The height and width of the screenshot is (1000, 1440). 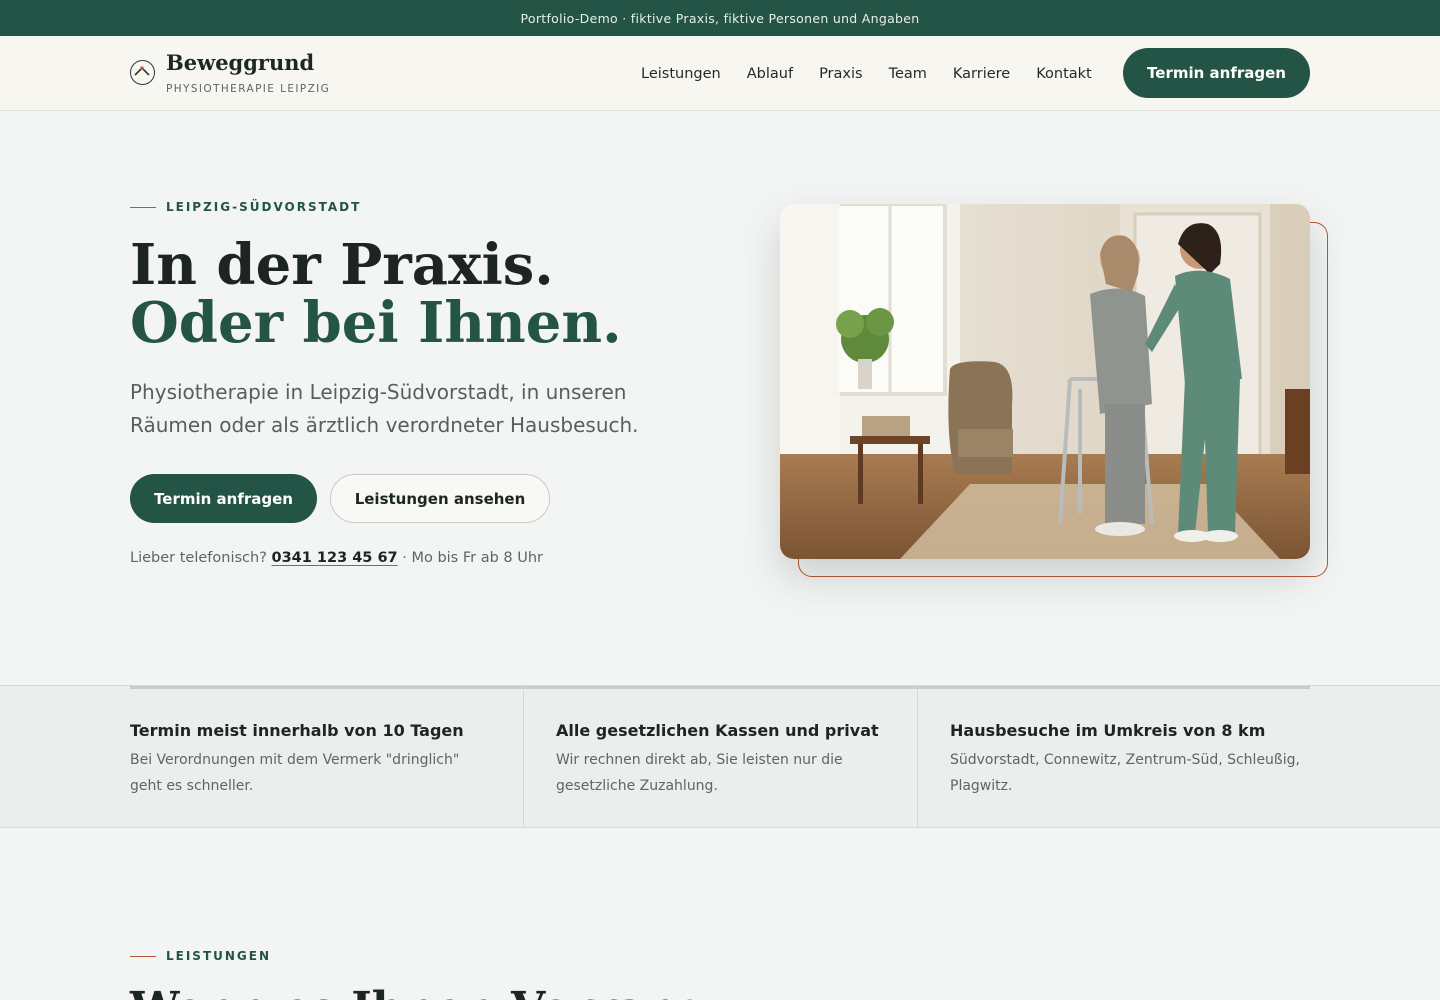 I want to click on nav-link-leistungen: Leistungen, so click(x=681, y=74).